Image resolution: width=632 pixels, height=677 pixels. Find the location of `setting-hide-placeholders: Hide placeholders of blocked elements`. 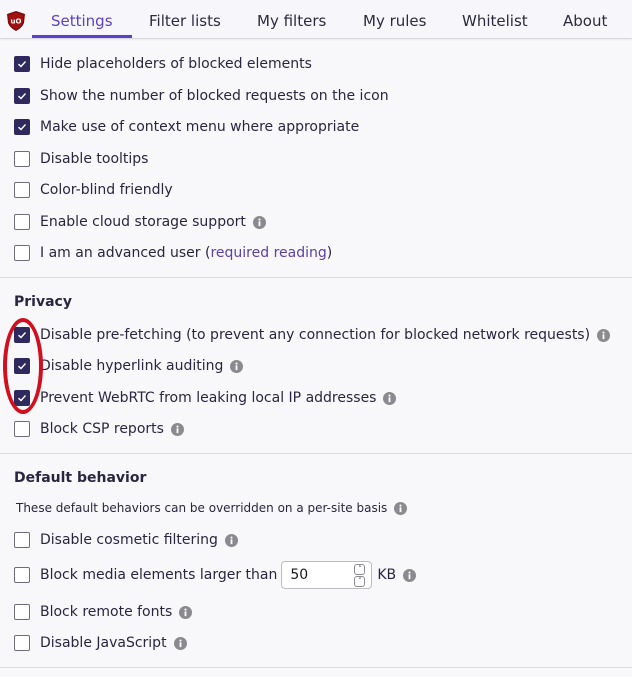

setting-hide-placeholders: Hide placeholders of blocked elements is located at coordinates (163, 64).